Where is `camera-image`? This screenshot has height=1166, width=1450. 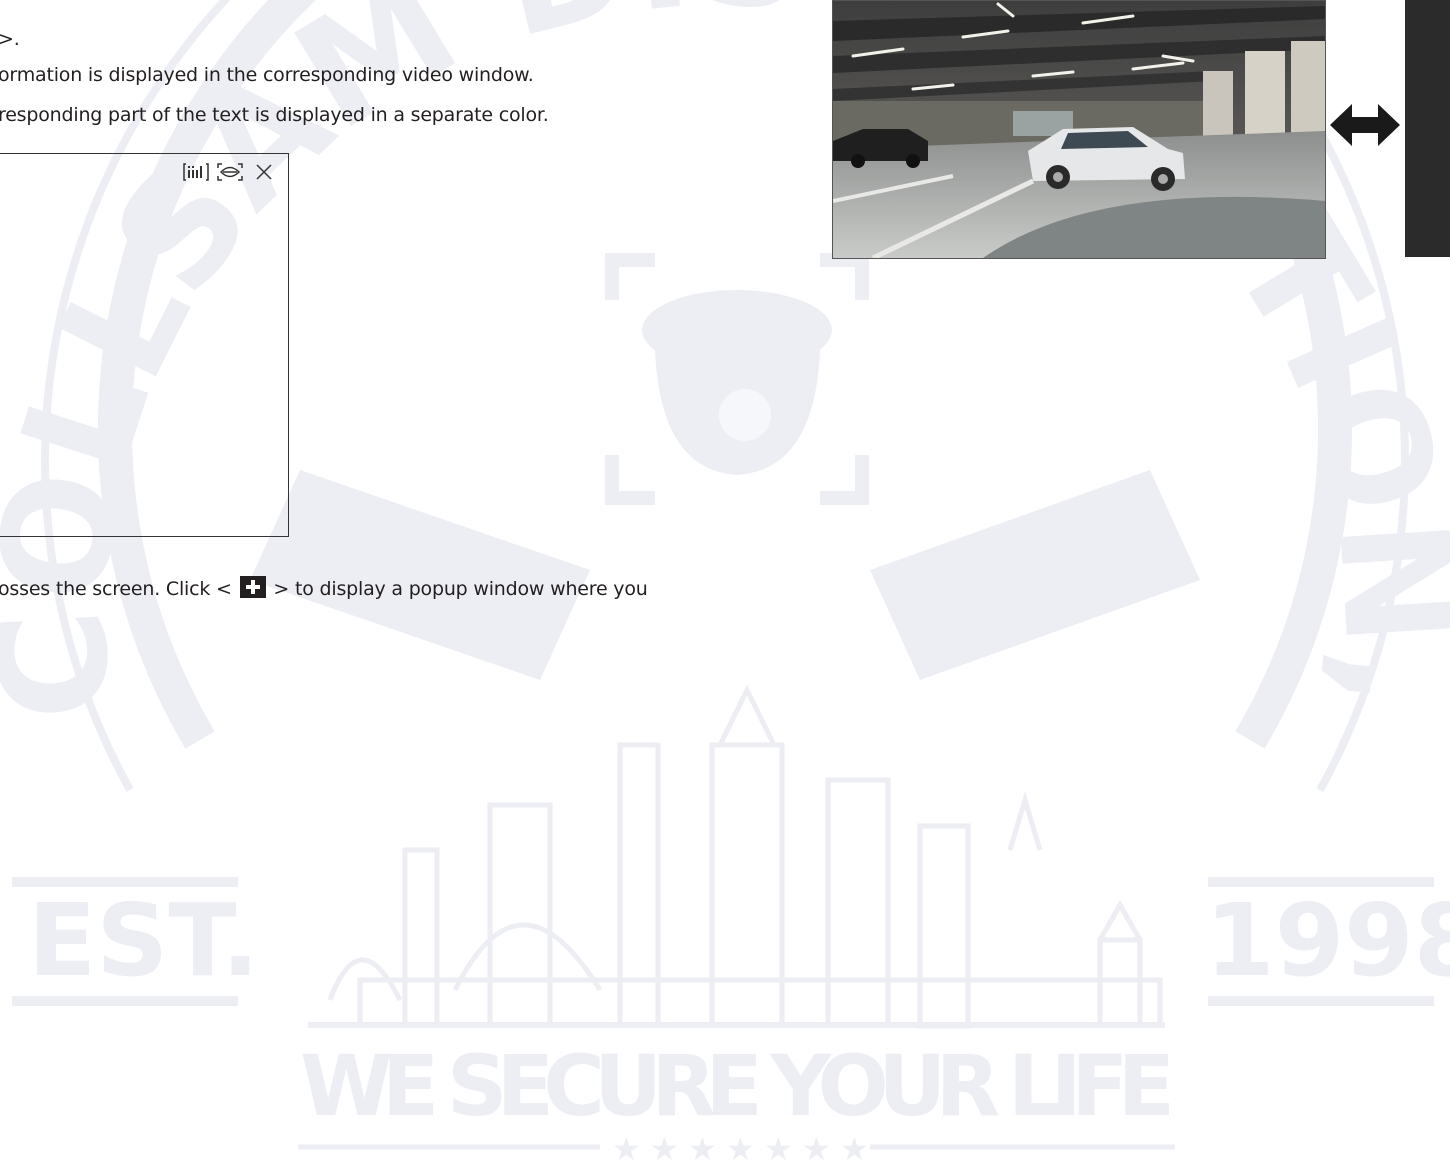 camera-image is located at coordinates (1079, 129).